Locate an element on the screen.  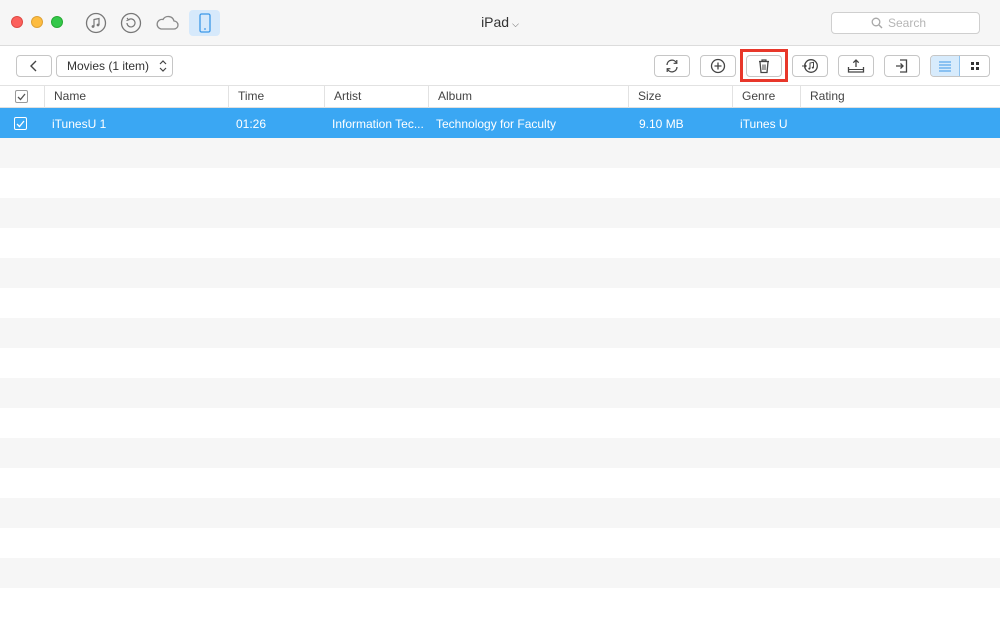
select-all-checkbox is located at coordinates (21, 96).